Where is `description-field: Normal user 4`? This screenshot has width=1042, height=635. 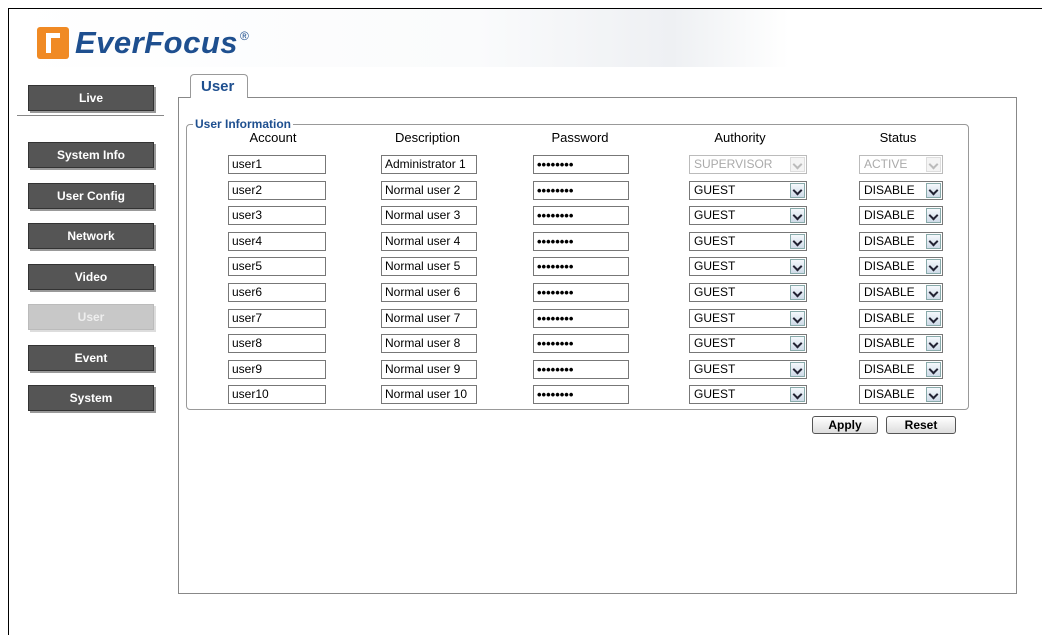
description-field: Normal user 4 is located at coordinates (429, 241).